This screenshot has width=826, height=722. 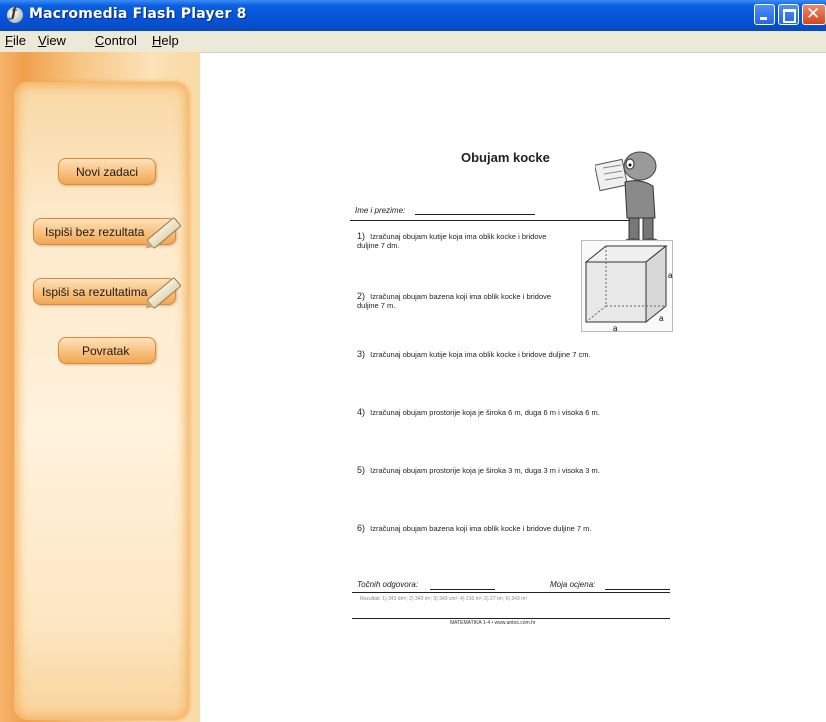 I want to click on back-label: Povratak, so click(x=106, y=351).